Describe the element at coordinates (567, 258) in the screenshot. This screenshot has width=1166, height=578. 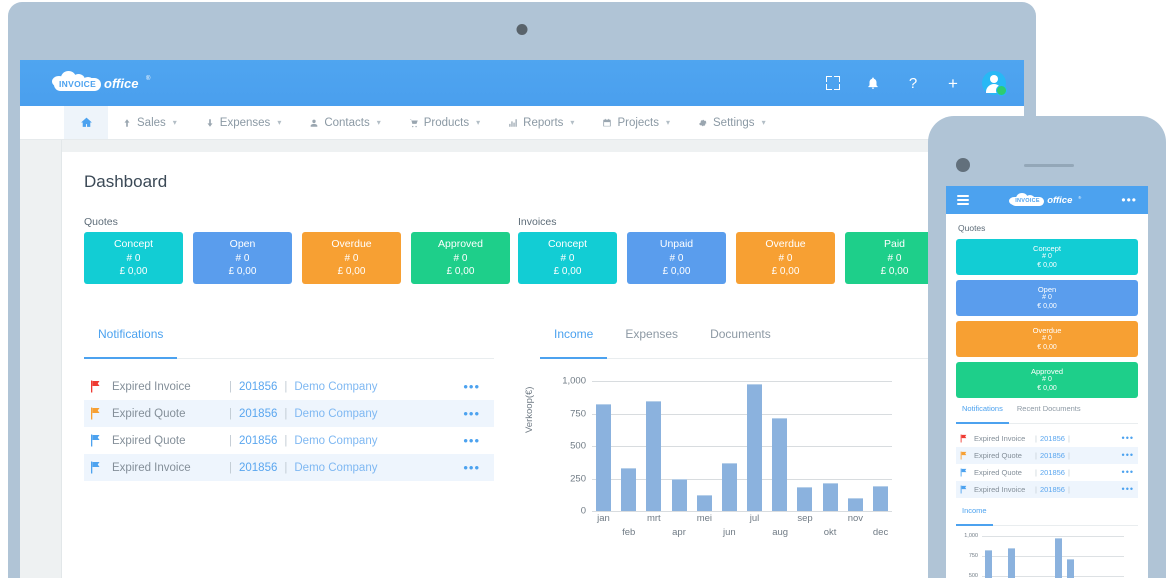
I see `invoice-card-concept: Concept # 0 £ 0,00` at that location.